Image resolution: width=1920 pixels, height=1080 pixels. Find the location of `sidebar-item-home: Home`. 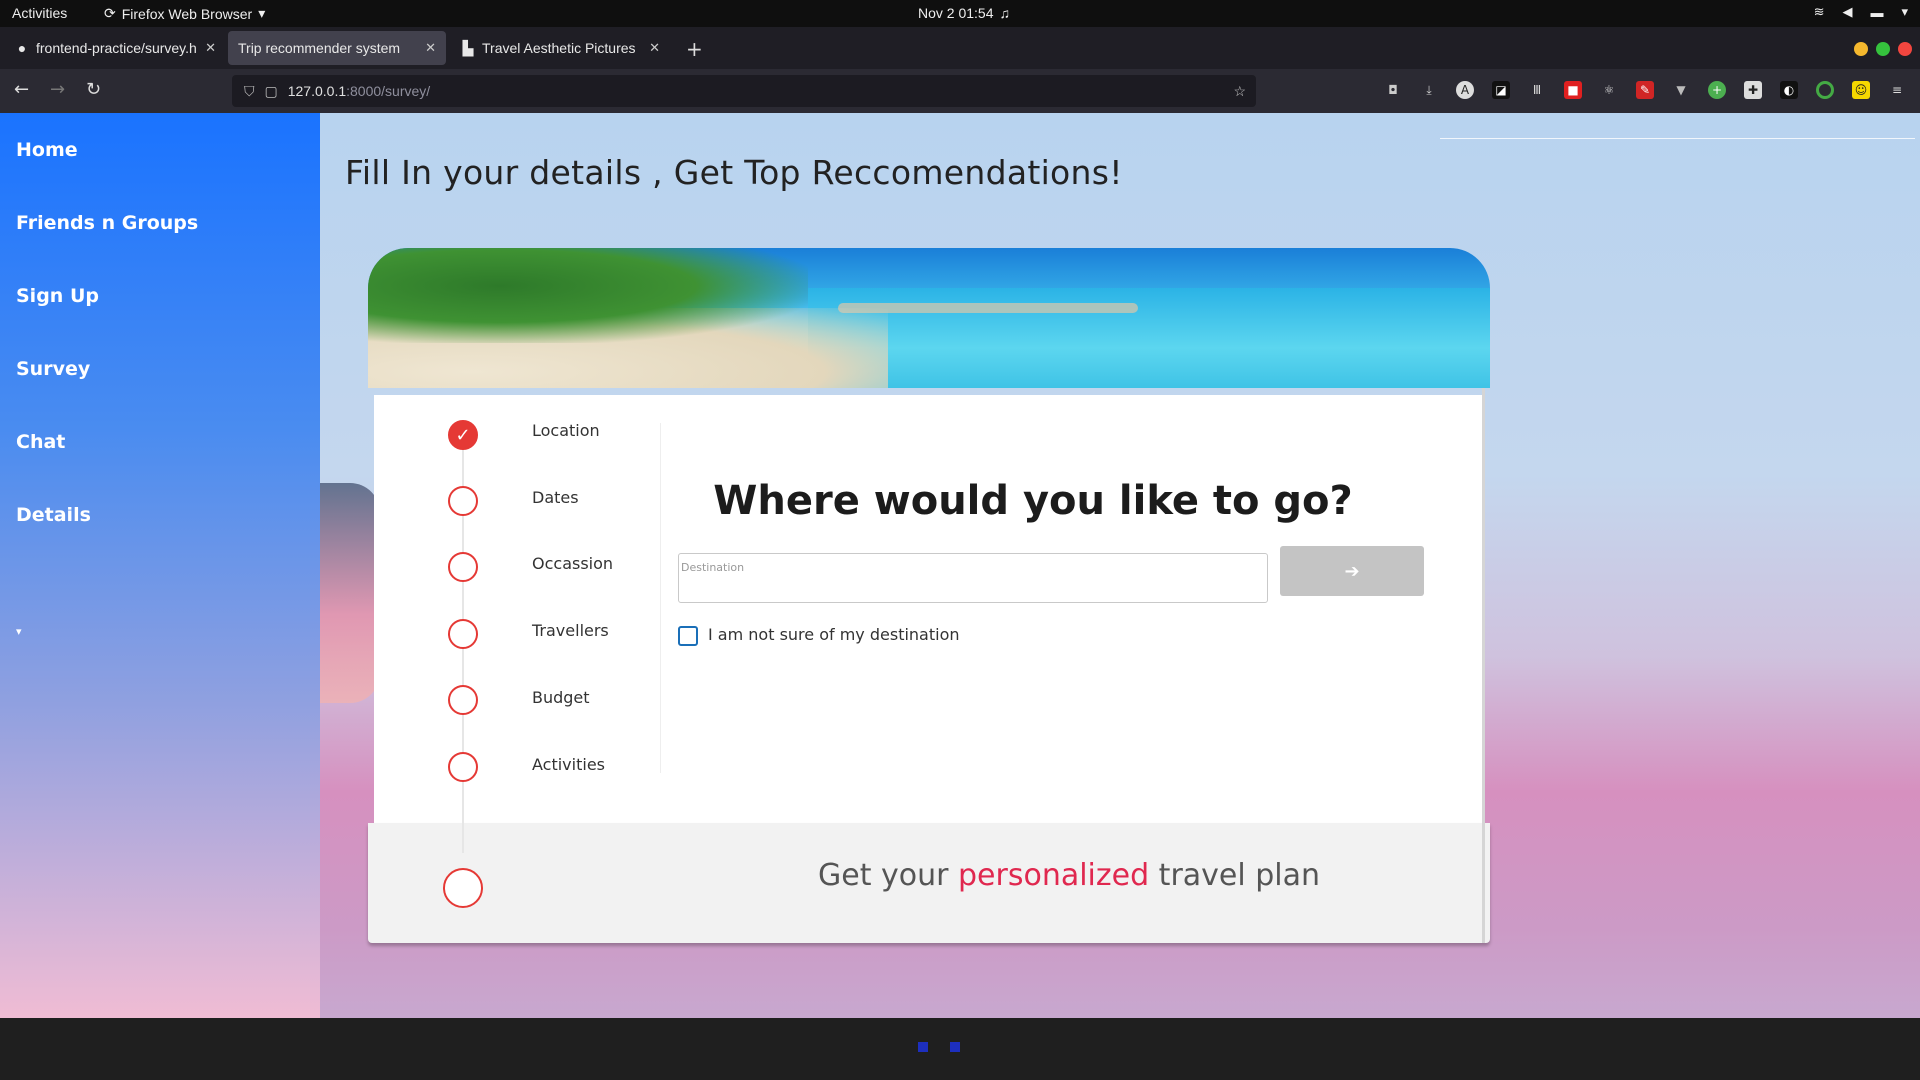

sidebar-item-home: Home is located at coordinates (47, 150).